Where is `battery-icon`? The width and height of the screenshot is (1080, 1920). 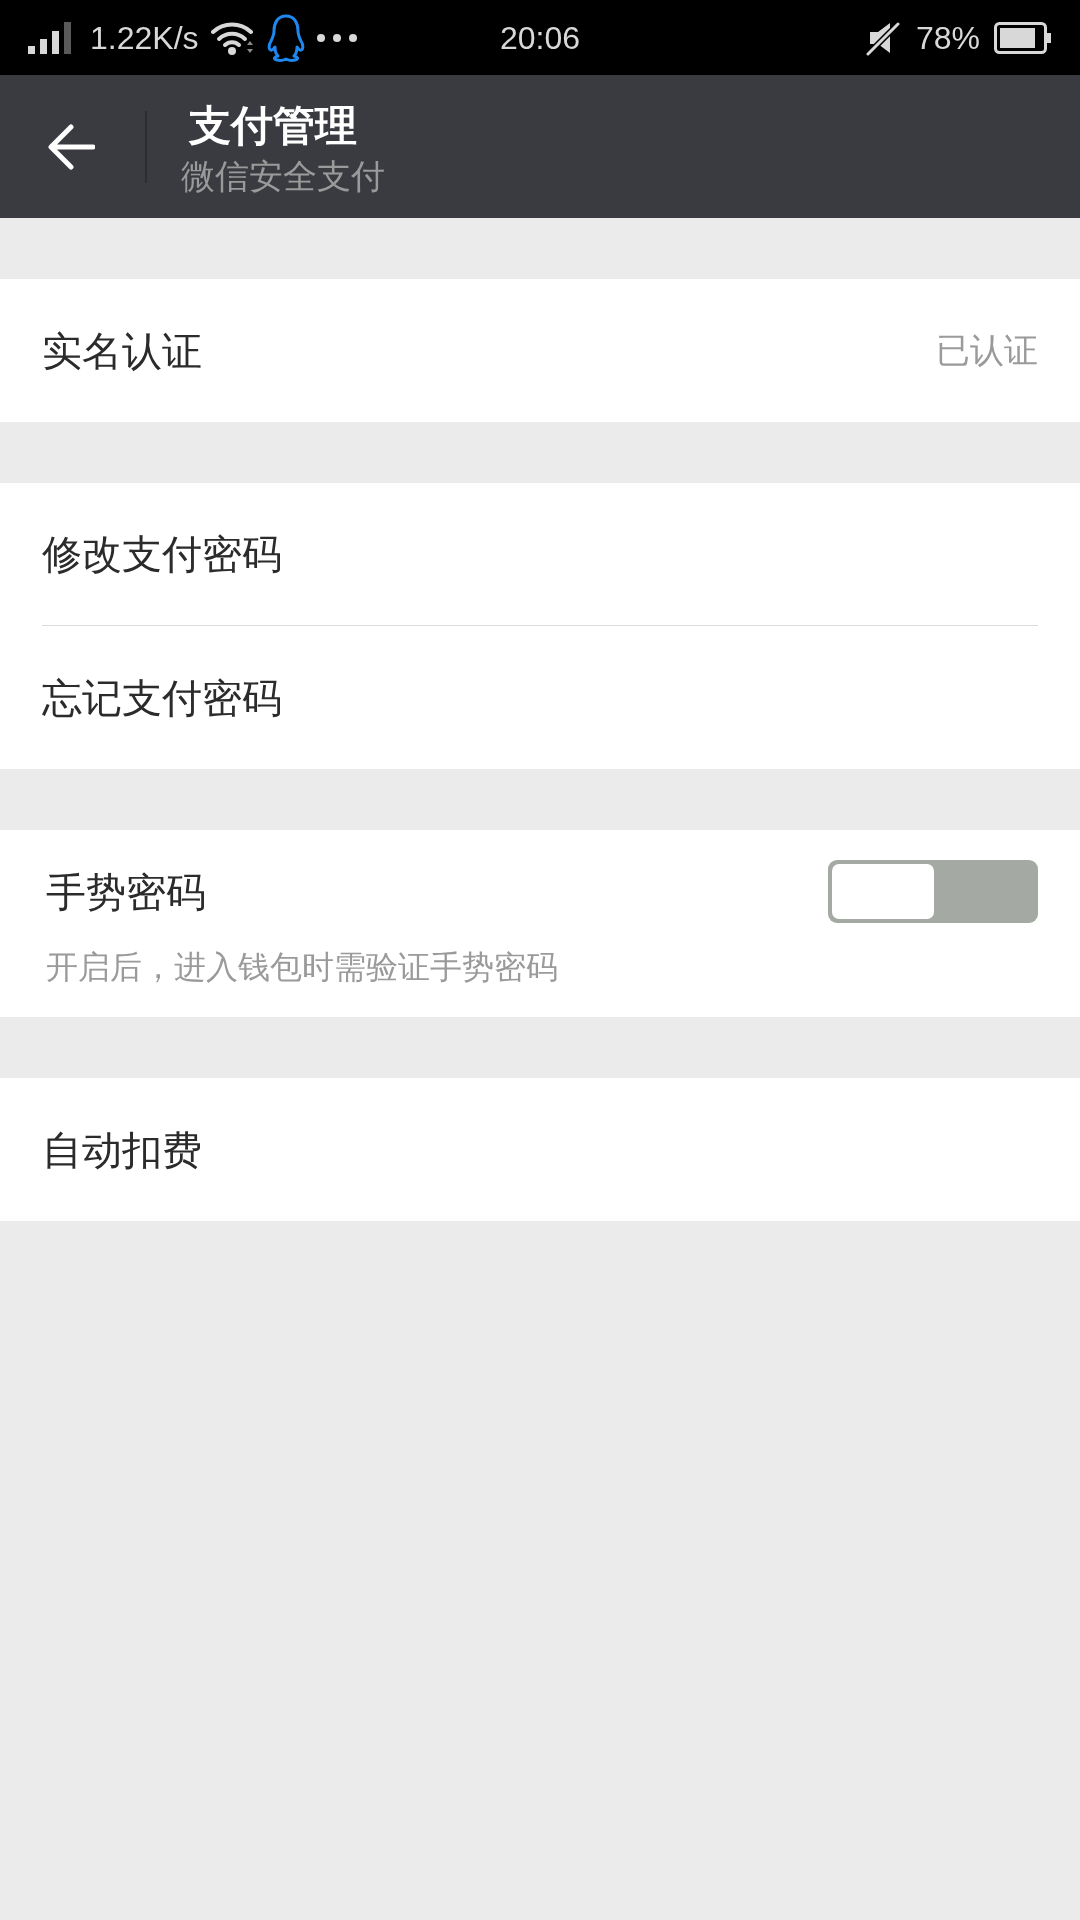
battery-icon is located at coordinates (1023, 37).